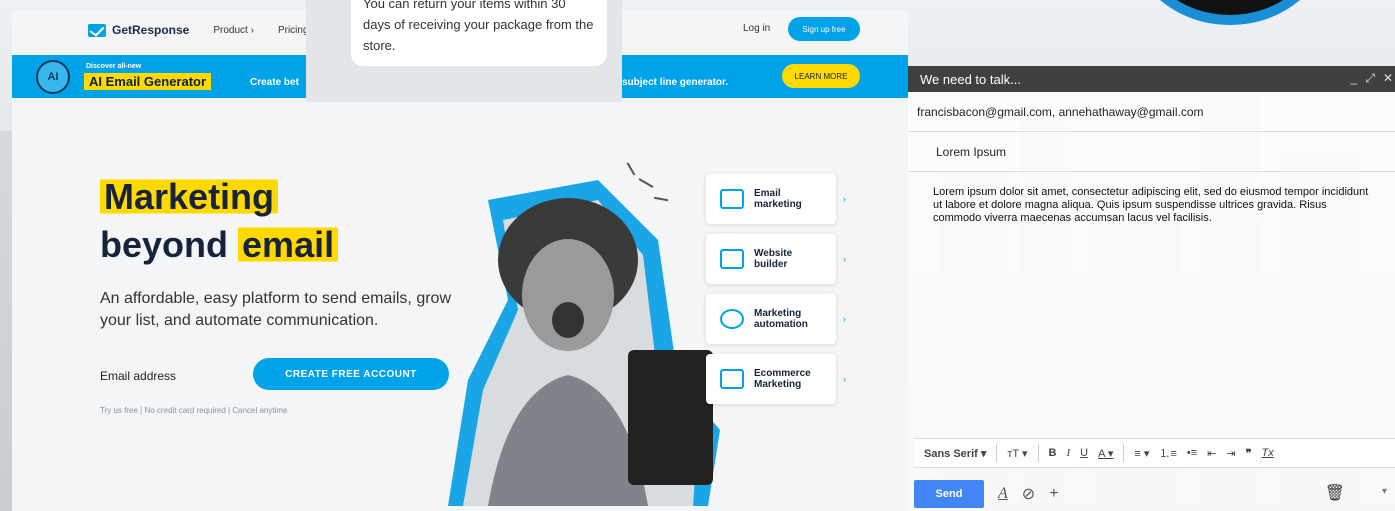  Describe the element at coordinates (233, 30) in the screenshot. I see `nav-product: Product ›` at that location.